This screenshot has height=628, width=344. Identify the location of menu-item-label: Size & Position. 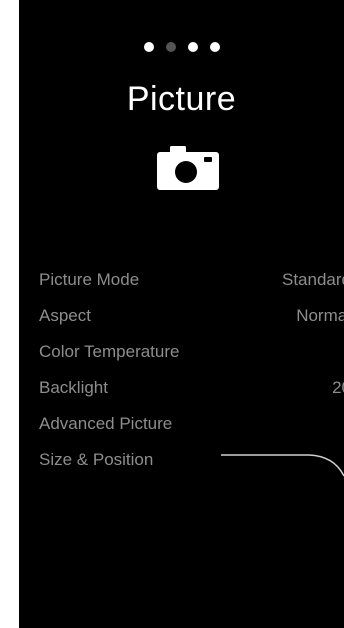
(96, 459).